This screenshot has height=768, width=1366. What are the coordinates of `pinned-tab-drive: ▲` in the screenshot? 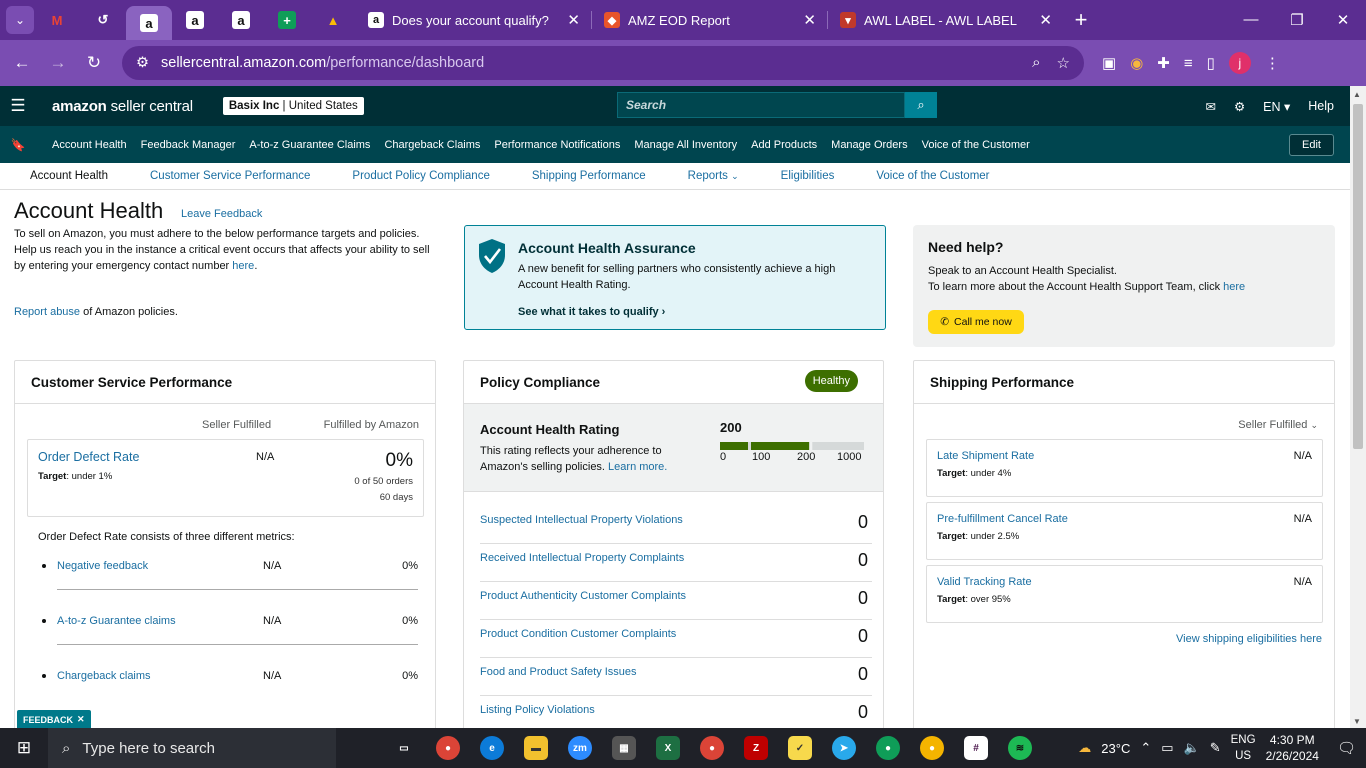 It's located at (333, 20).